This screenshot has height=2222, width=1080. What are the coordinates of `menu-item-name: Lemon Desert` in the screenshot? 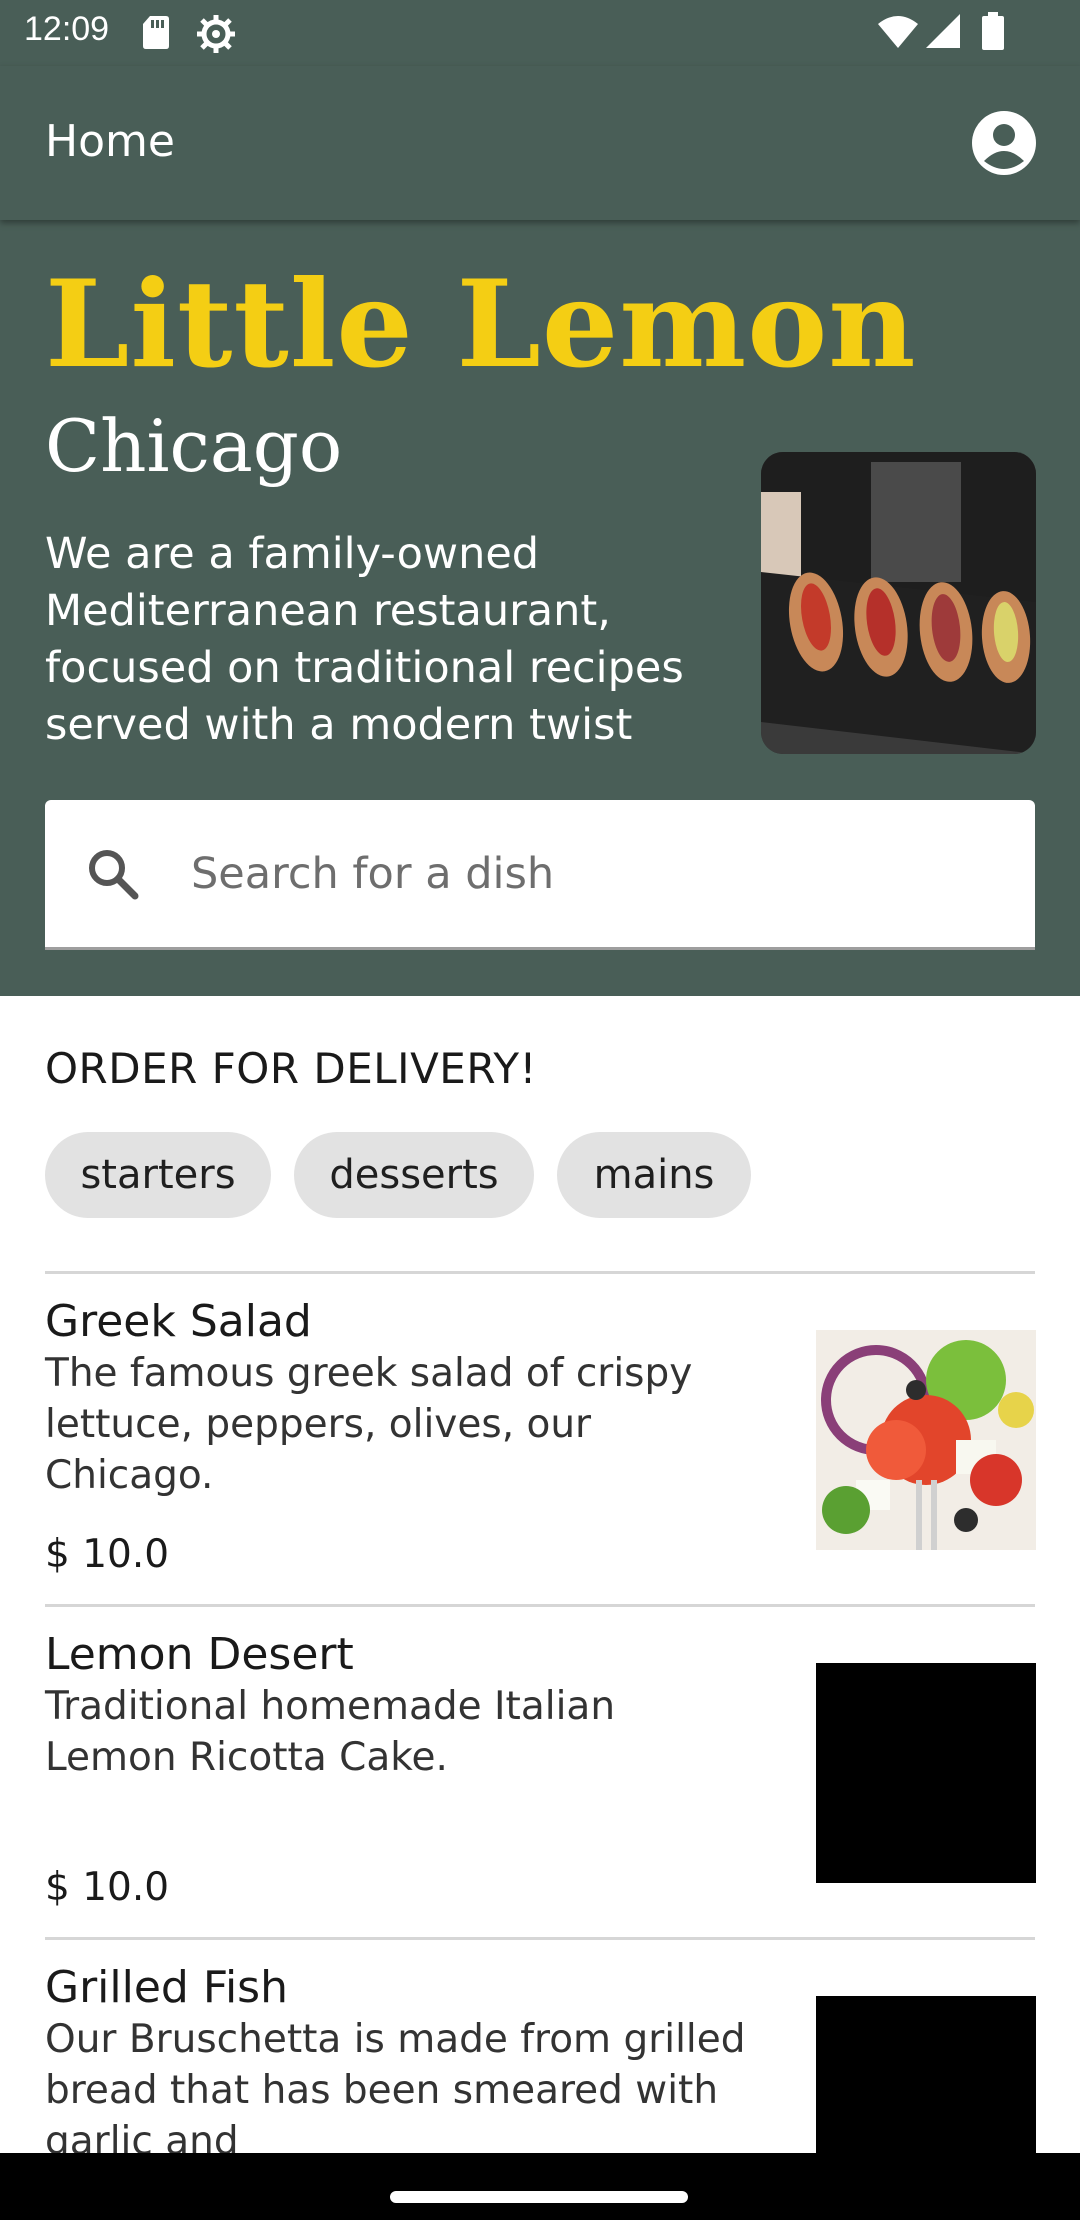 It's located at (199, 1654).